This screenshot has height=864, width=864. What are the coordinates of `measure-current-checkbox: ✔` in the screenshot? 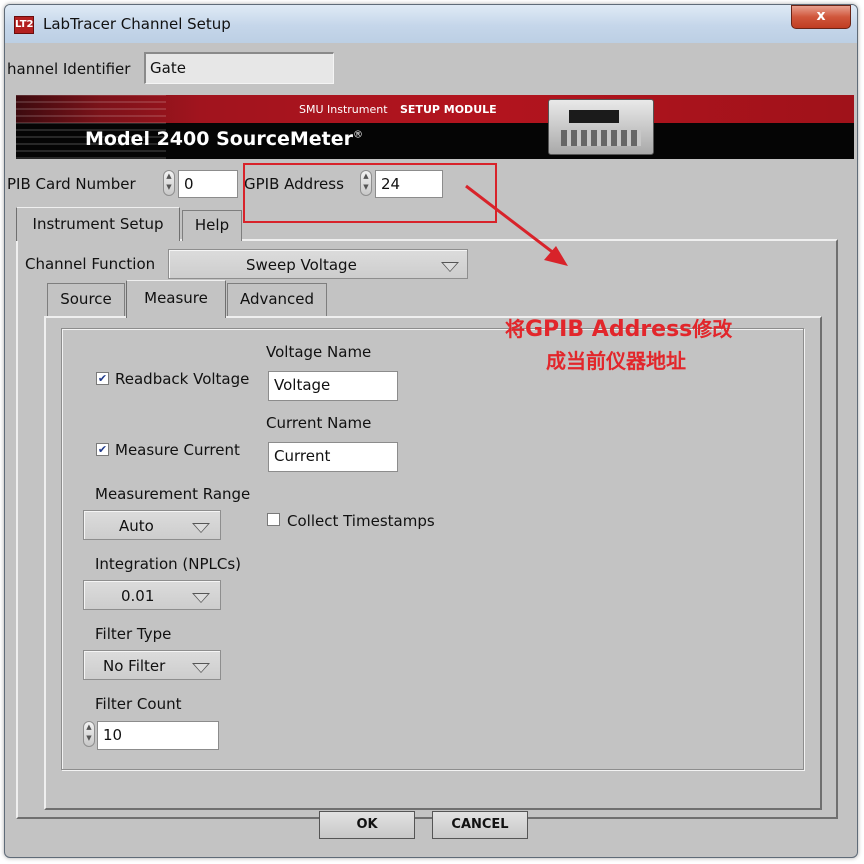 It's located at (102, 449).